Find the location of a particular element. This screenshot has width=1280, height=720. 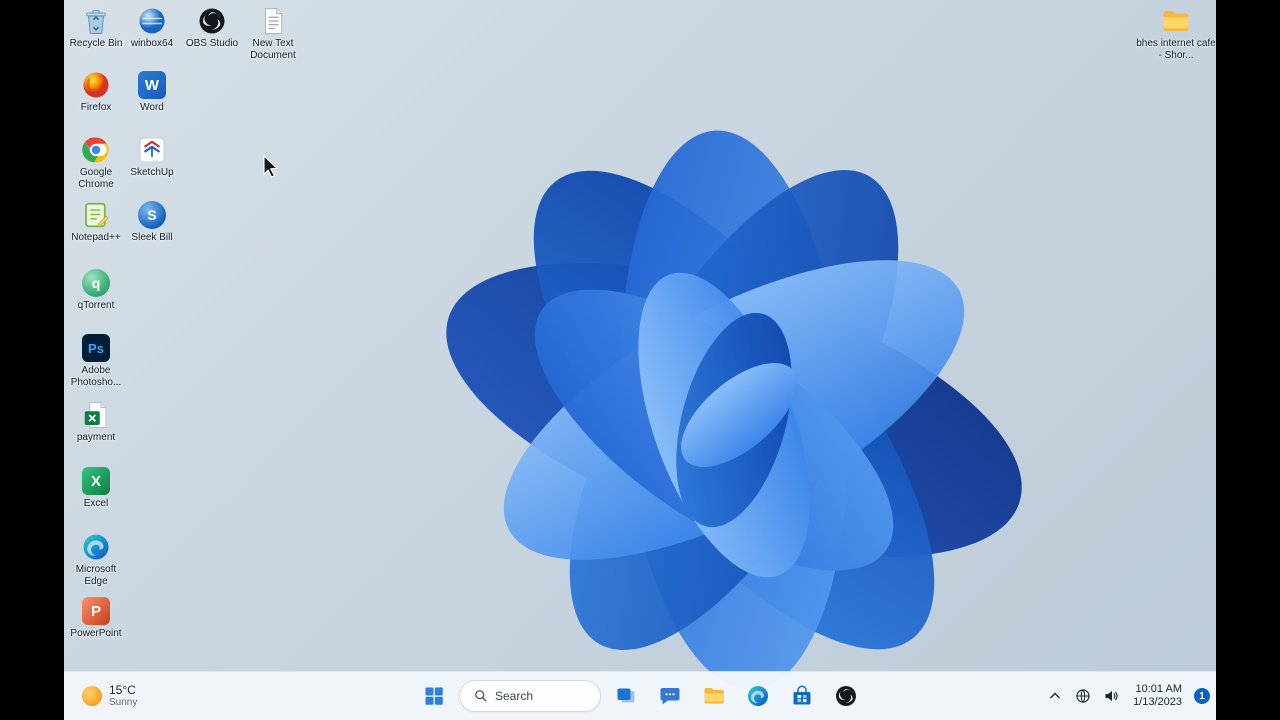

folder-icon is located at coordinates (1176, 21).